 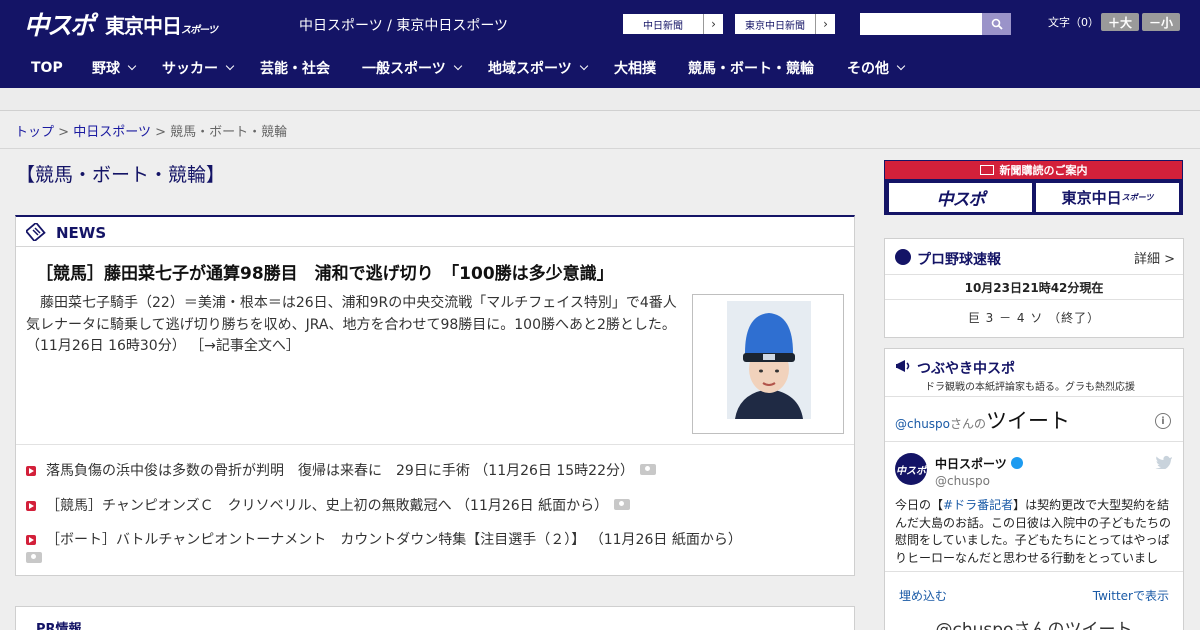 What do you see at coordinates (868, 69) in the screenshot?
I see `nav-item-label: その他` at bounding box center [868, 69].